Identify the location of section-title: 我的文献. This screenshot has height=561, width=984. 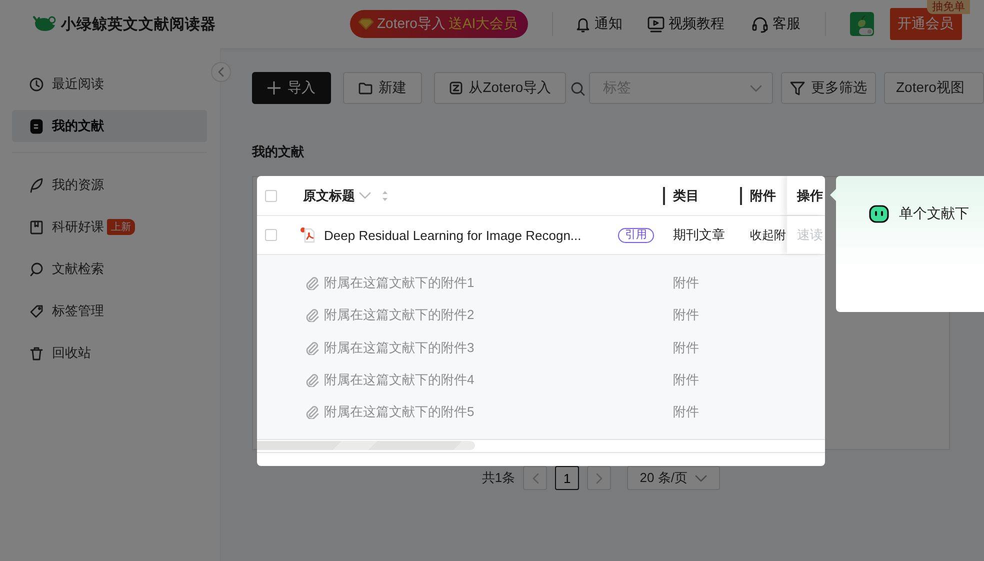
(278, 152).